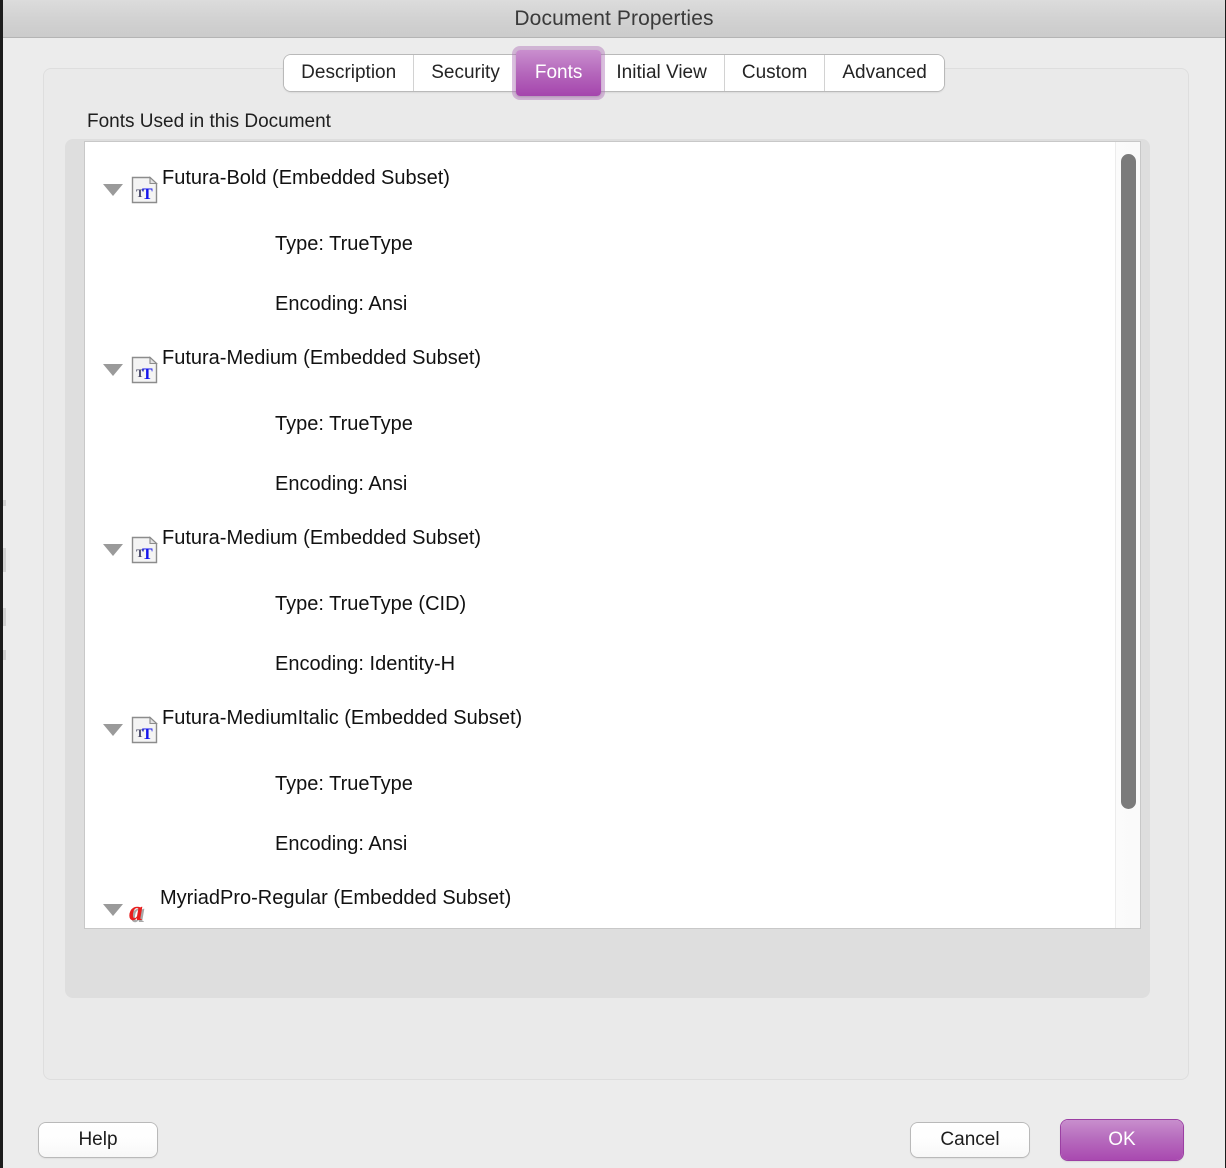 This screenshot has height=1168, width=1226. Describe the element at coordinates (209, 121) in the screenshot. I see `fonts-group-label: Fonts Used in this Document` at that location.